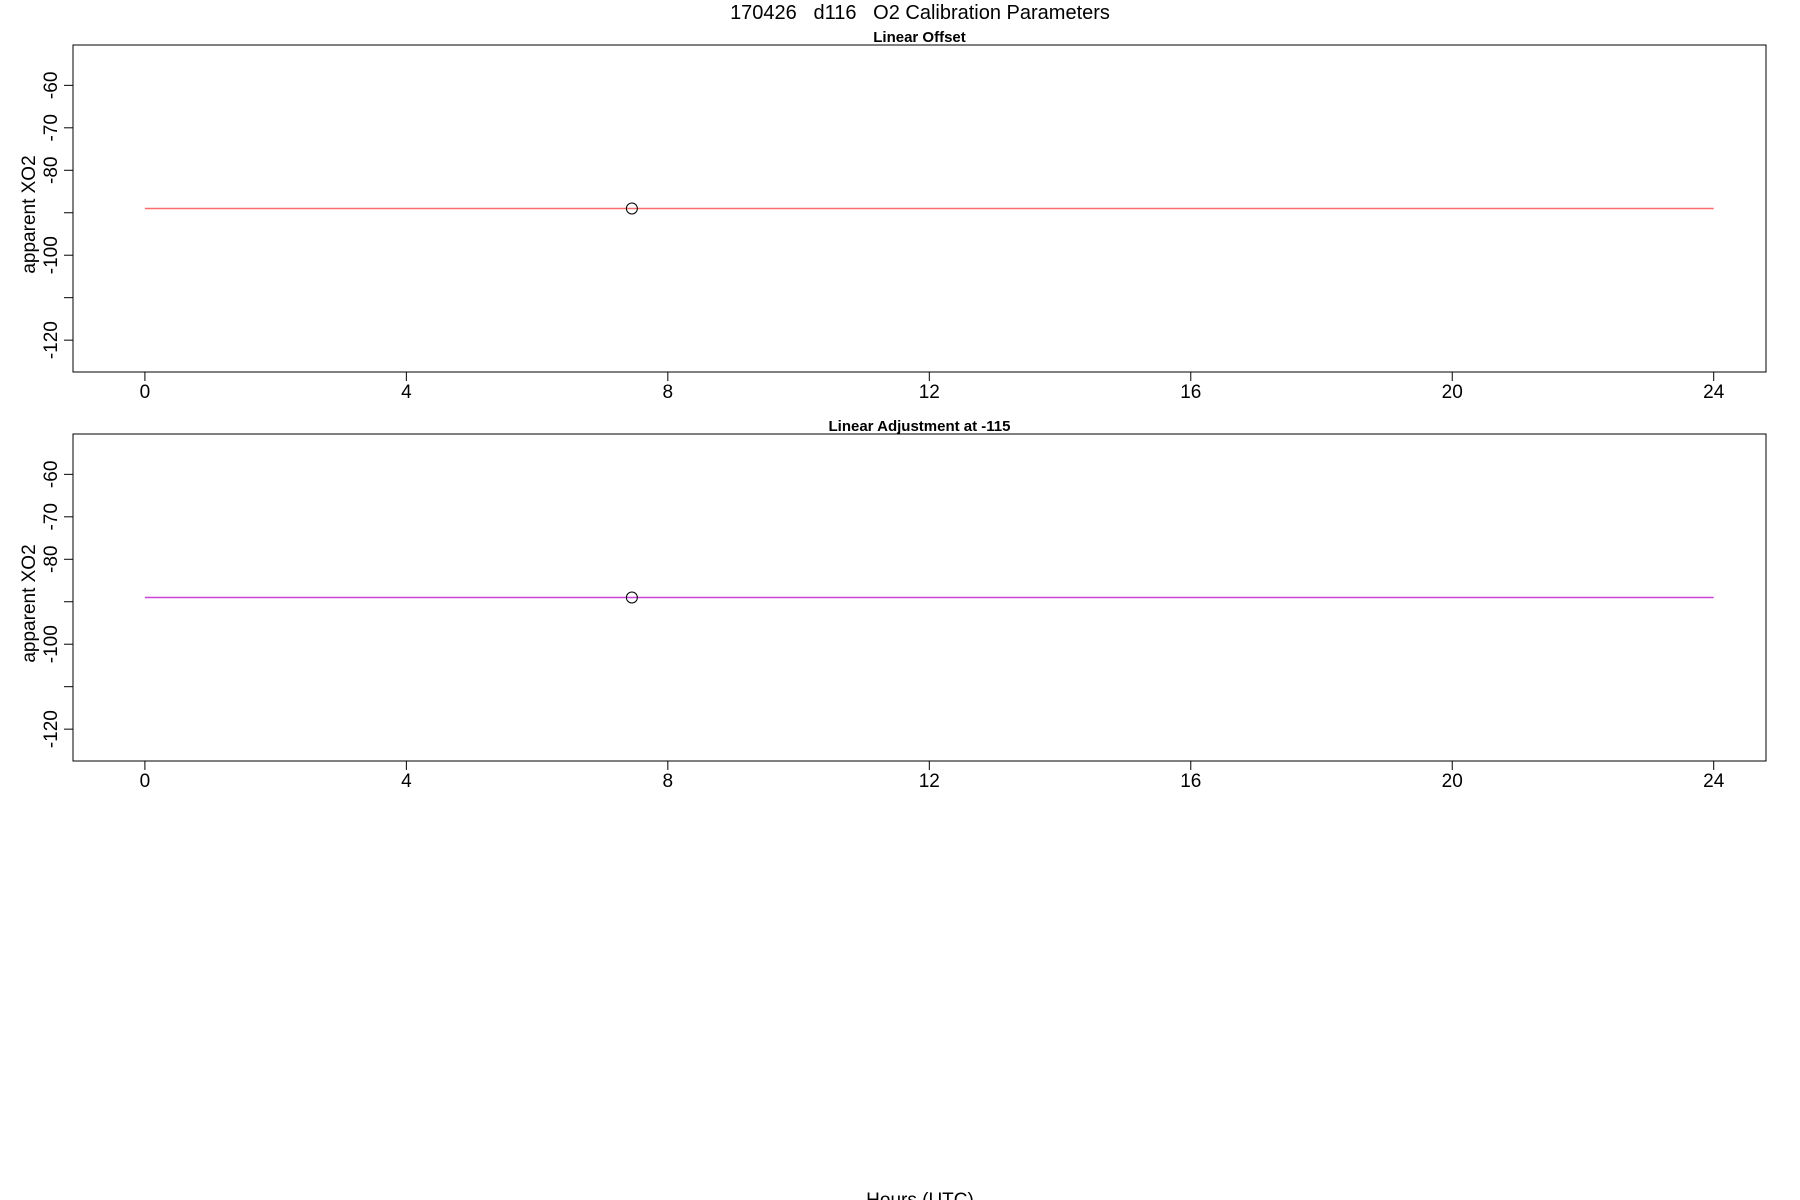 The height and width of the screenshot is (1200, 1800). I want to click on main-title: 170426 d116 O2 Calibration Parameters, so click(920, 13).